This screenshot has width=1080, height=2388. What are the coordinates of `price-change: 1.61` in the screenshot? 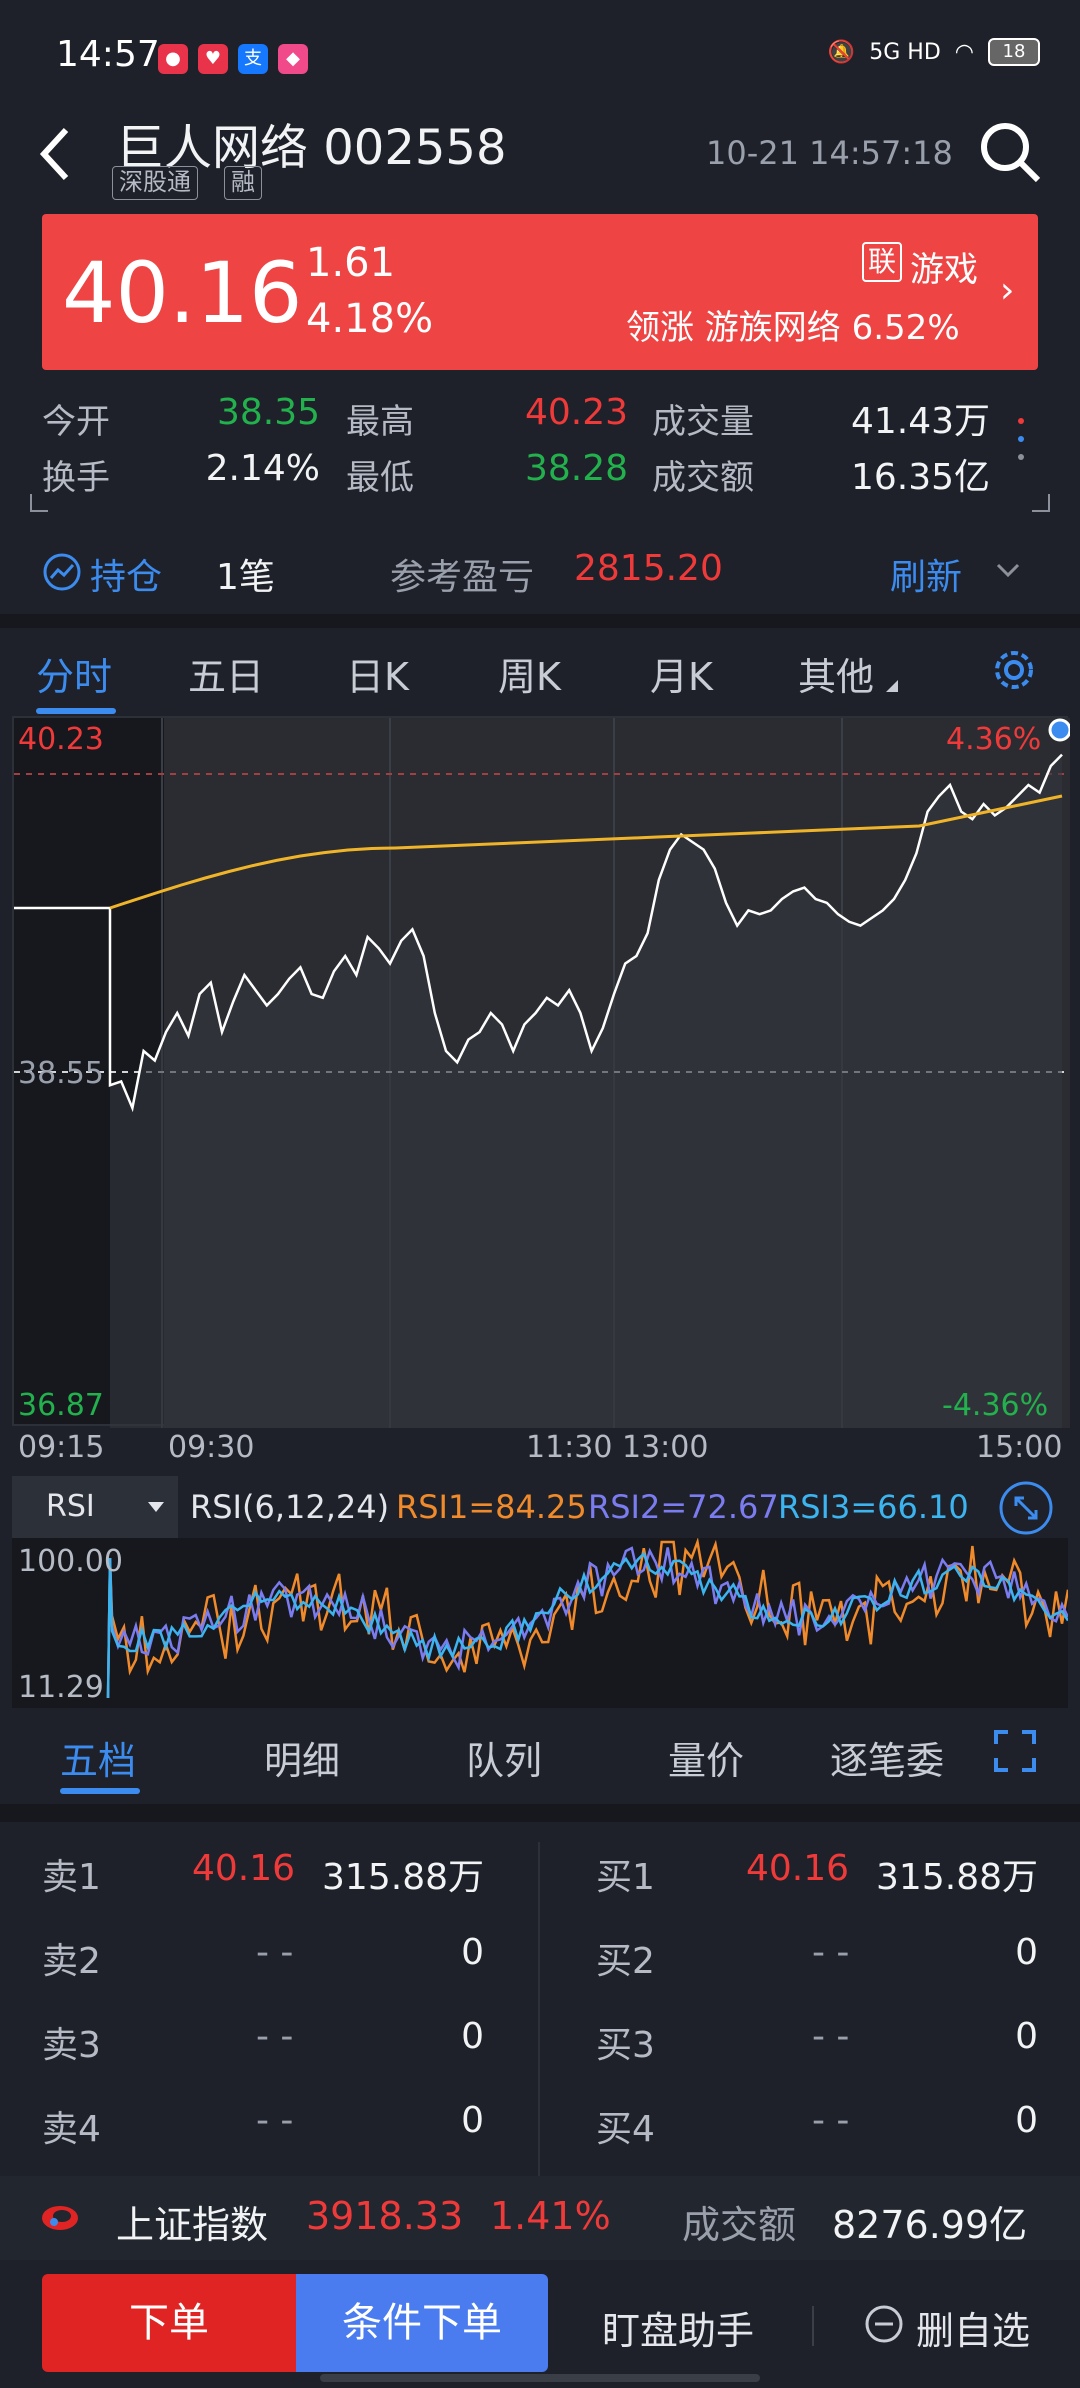 It's located at (351, 263).